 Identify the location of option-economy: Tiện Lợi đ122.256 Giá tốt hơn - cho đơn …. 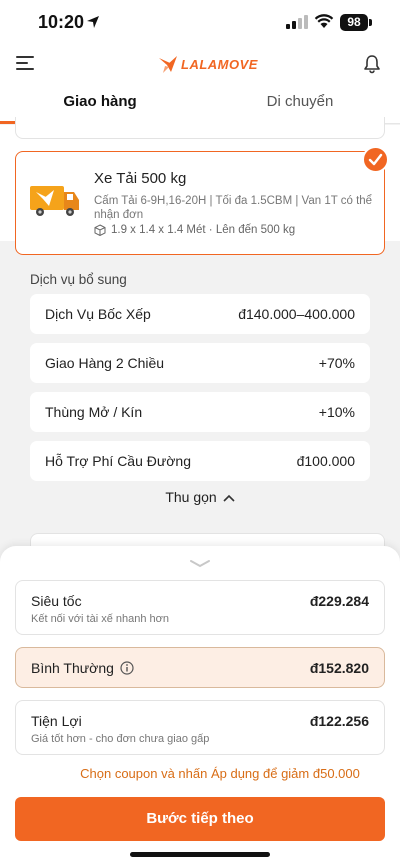
(200, 727).